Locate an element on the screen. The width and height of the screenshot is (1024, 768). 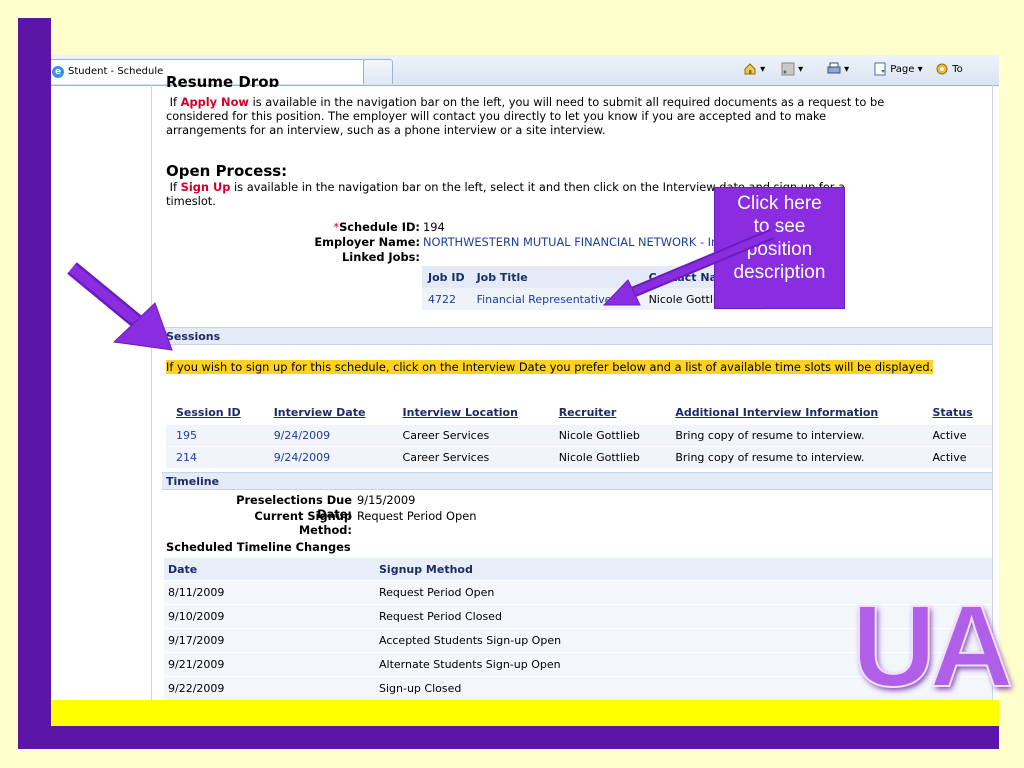
arrow-to-sessions is located at coordinates (120, 306).